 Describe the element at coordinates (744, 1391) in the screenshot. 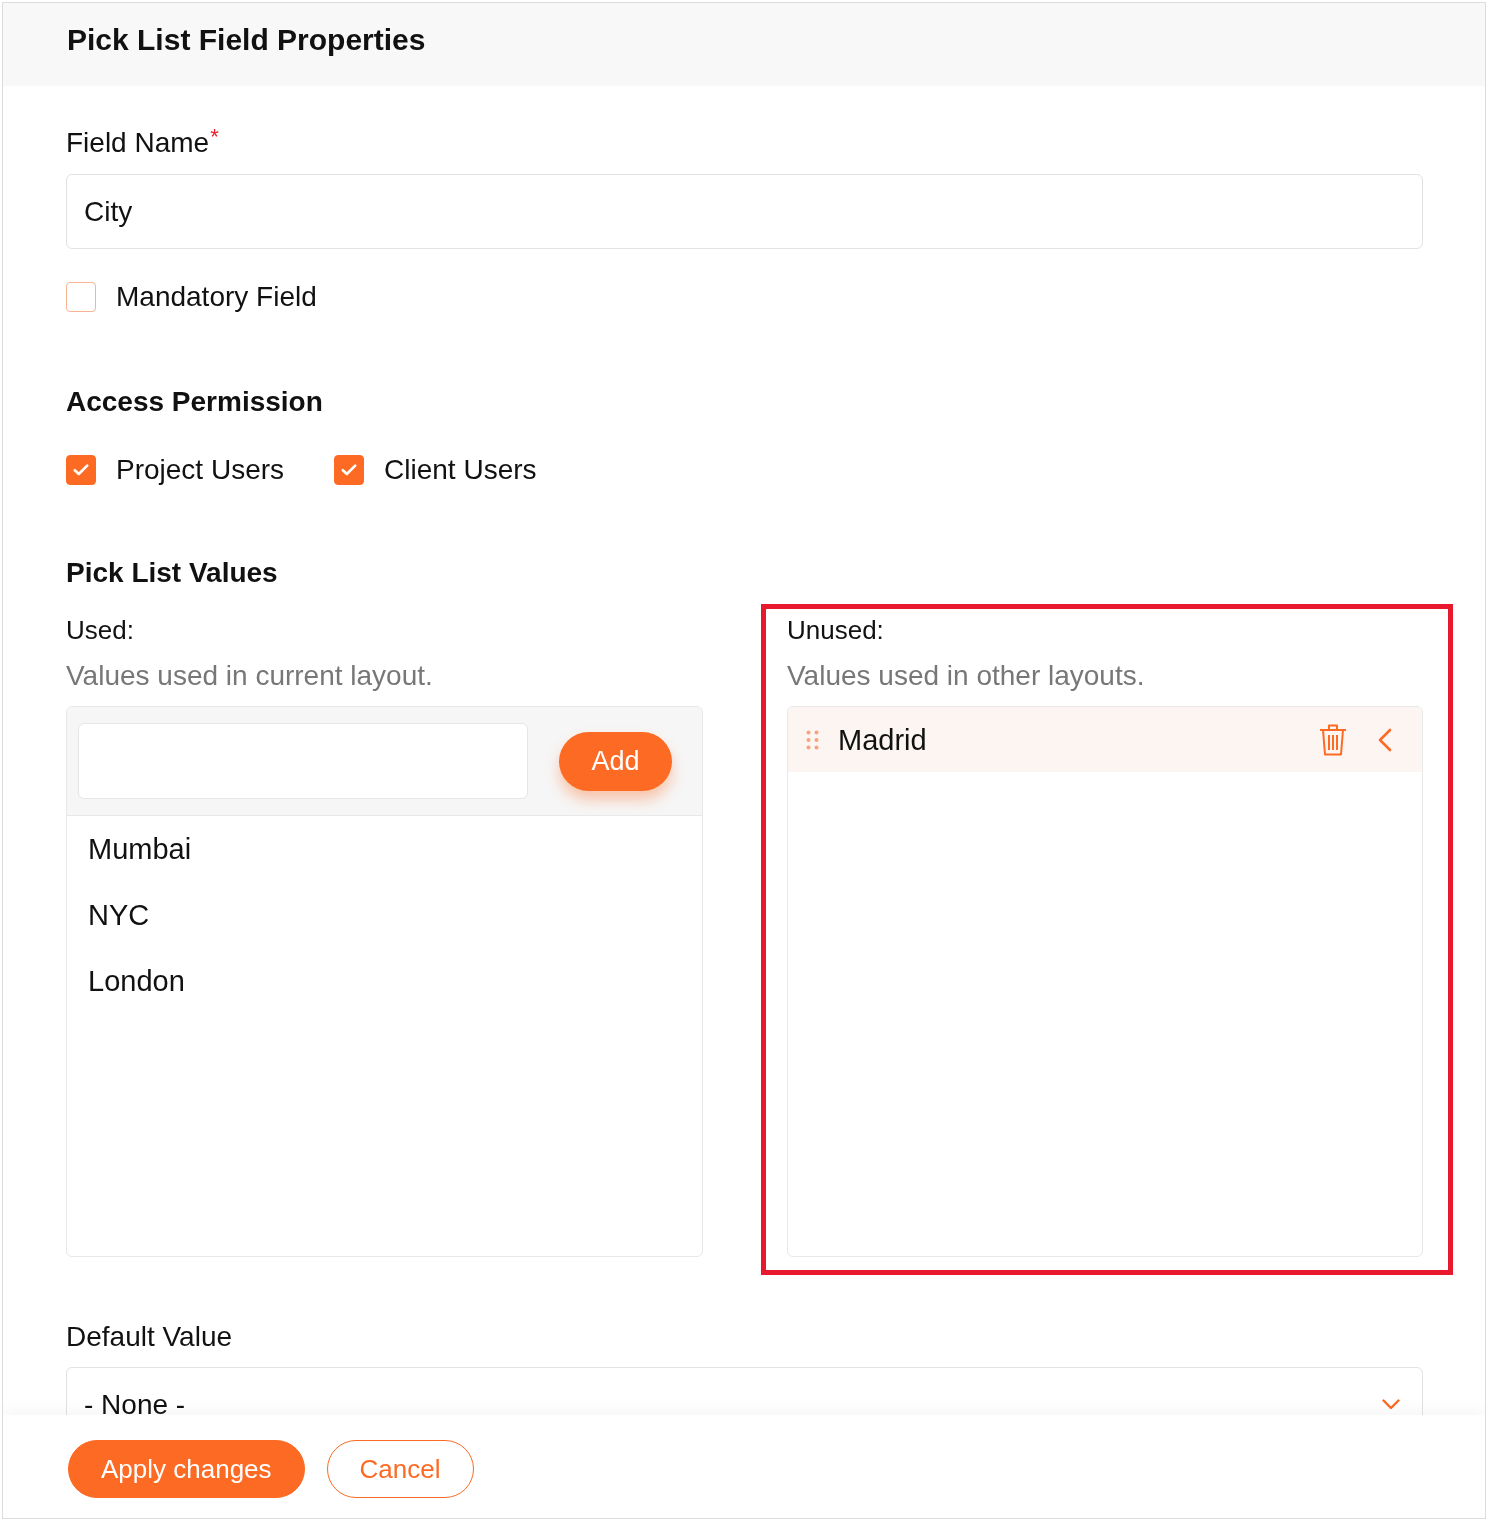

I see `default-value-select: - None -` at that location.